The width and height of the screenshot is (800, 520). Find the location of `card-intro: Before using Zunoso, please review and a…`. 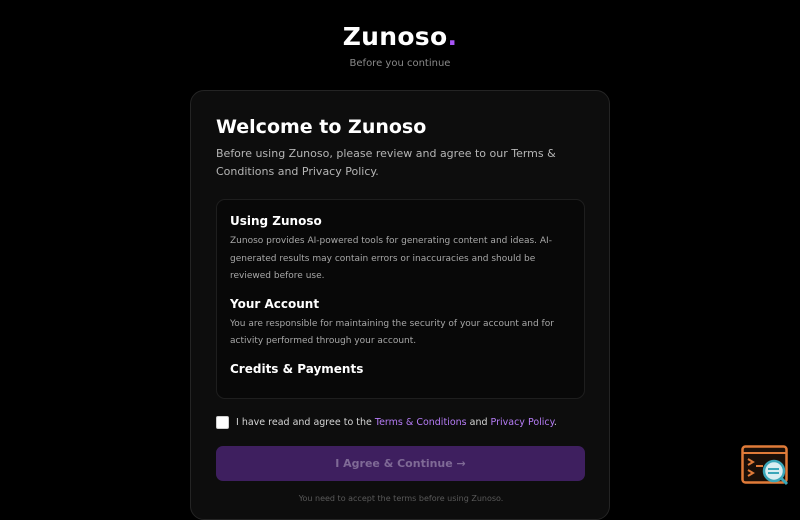

card-intro: Before using Zunoso, please review and a… is located at coordinates (386, 162).